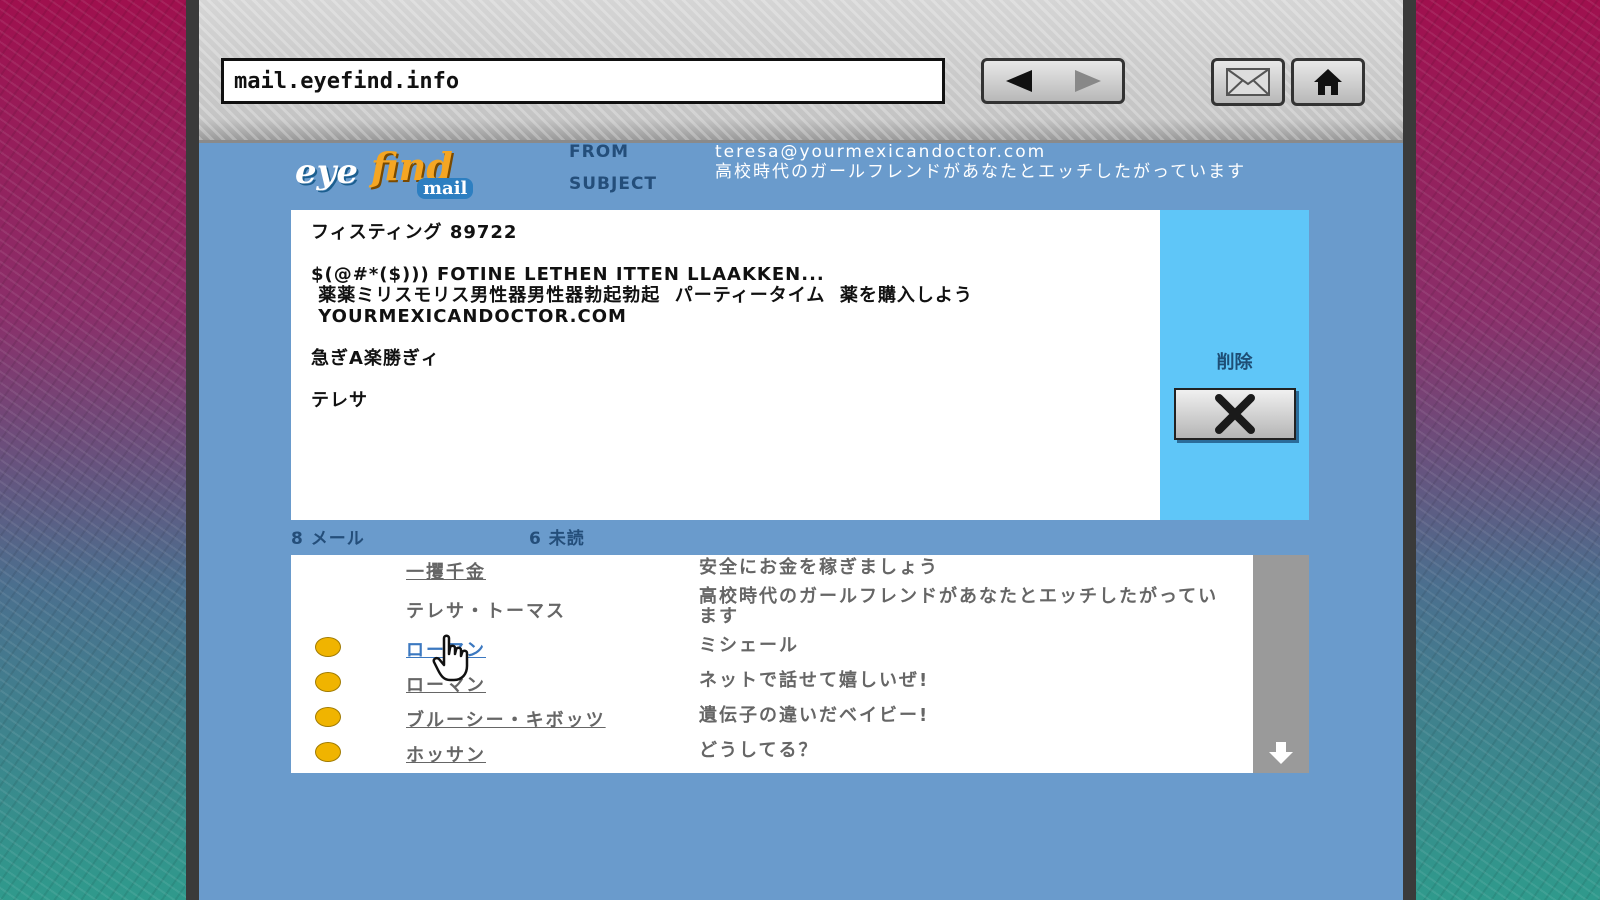  What do you see at coordinates (1018, 81) in the screenshot?
I see `back-arrow-icon` at bounding box center [1018, 81].